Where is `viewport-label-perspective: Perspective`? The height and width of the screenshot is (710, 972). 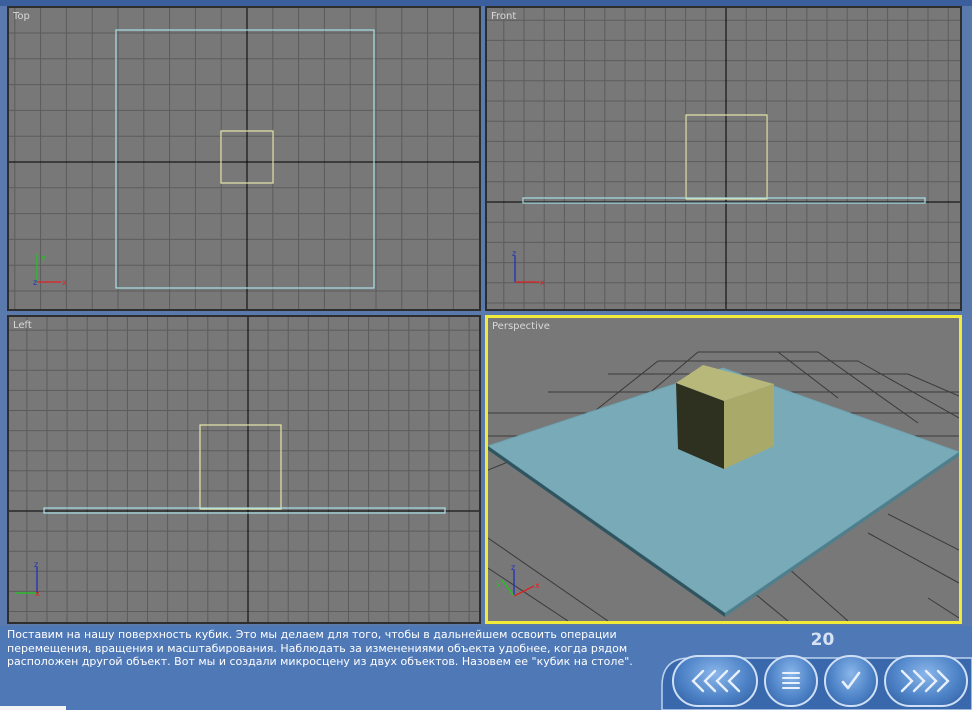
viewport-label-perspective: Perspective is located at coordinates (521, 326).